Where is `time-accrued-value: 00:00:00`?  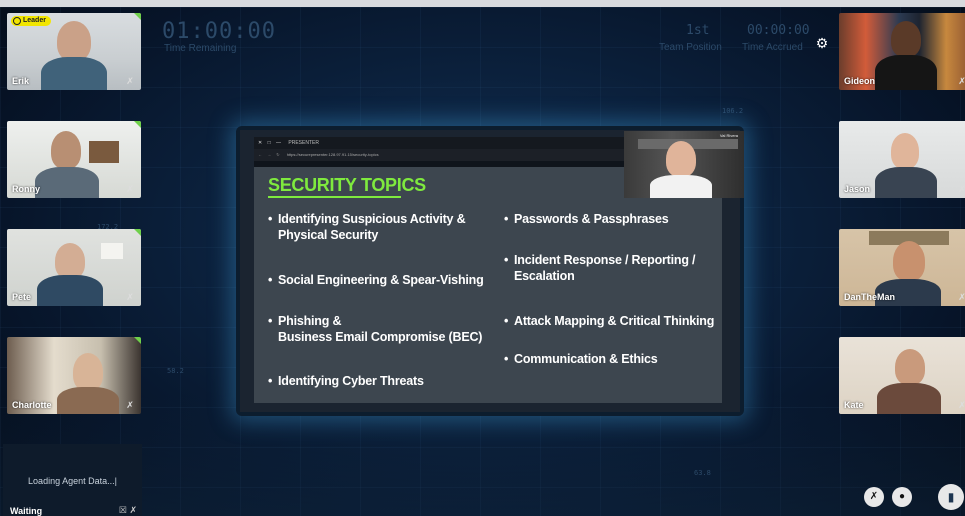
time-accrued-value: 00:00:00 is located at coordinates (778, 30).